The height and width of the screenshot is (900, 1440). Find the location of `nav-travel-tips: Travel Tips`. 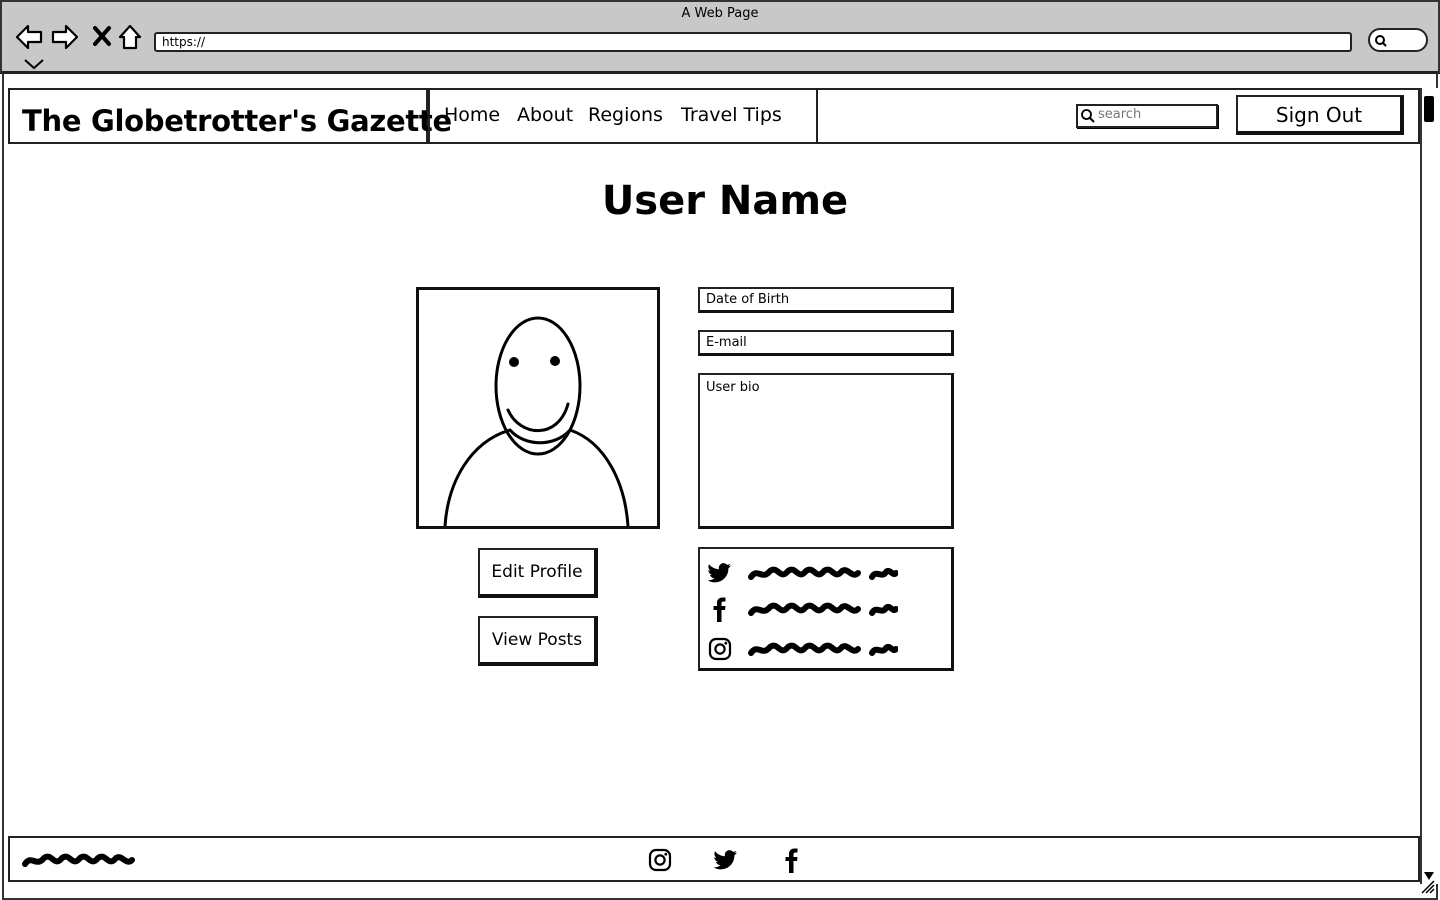

nav-travel-tips: Travel Tips is located at coordinates (731, 115).